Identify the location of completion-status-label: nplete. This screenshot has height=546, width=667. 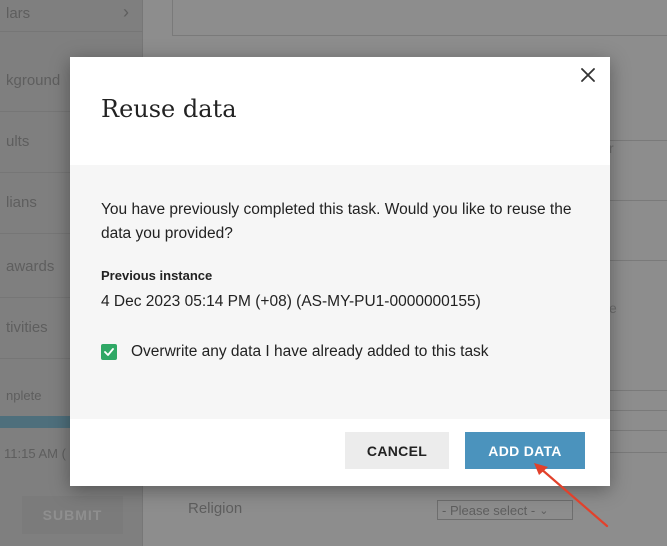
(24, 395).